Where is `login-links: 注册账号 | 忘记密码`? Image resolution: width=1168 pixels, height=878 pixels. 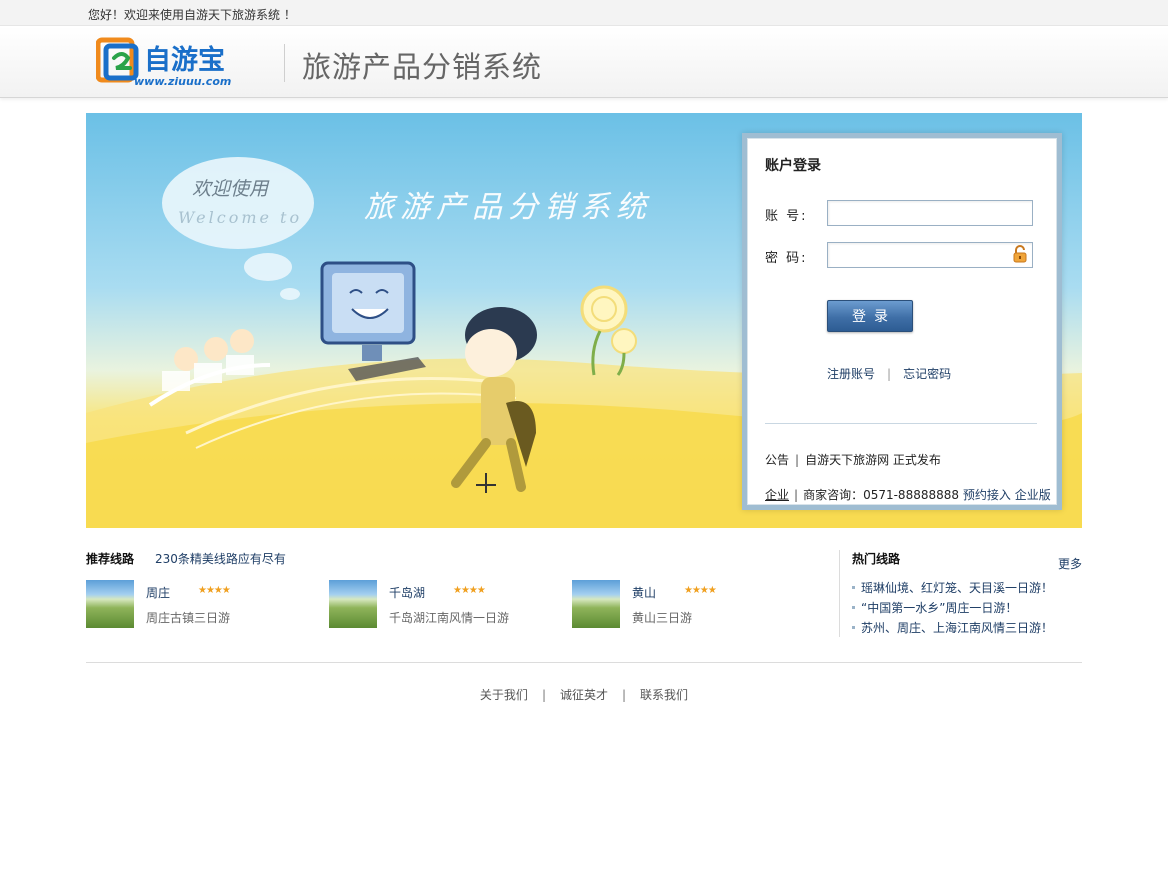
login-links: 注册账号 | 忘记密码 is located at coordinates (889, 373).